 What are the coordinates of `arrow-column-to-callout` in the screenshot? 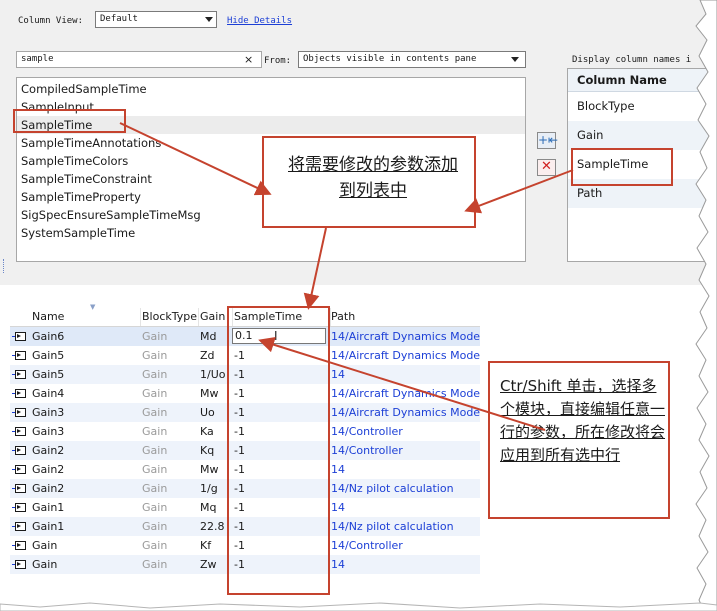 It's located at (519, 191).